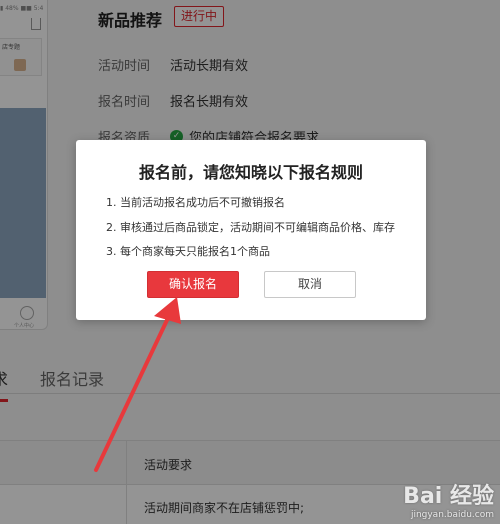 The height and width of the screenshot is (524, 500). What do you see at coordinates (250, 172) in the screenshot?
I see `dialog-title: 报名前，请您知晓以下报名规则` at bounding box center [250, 172].